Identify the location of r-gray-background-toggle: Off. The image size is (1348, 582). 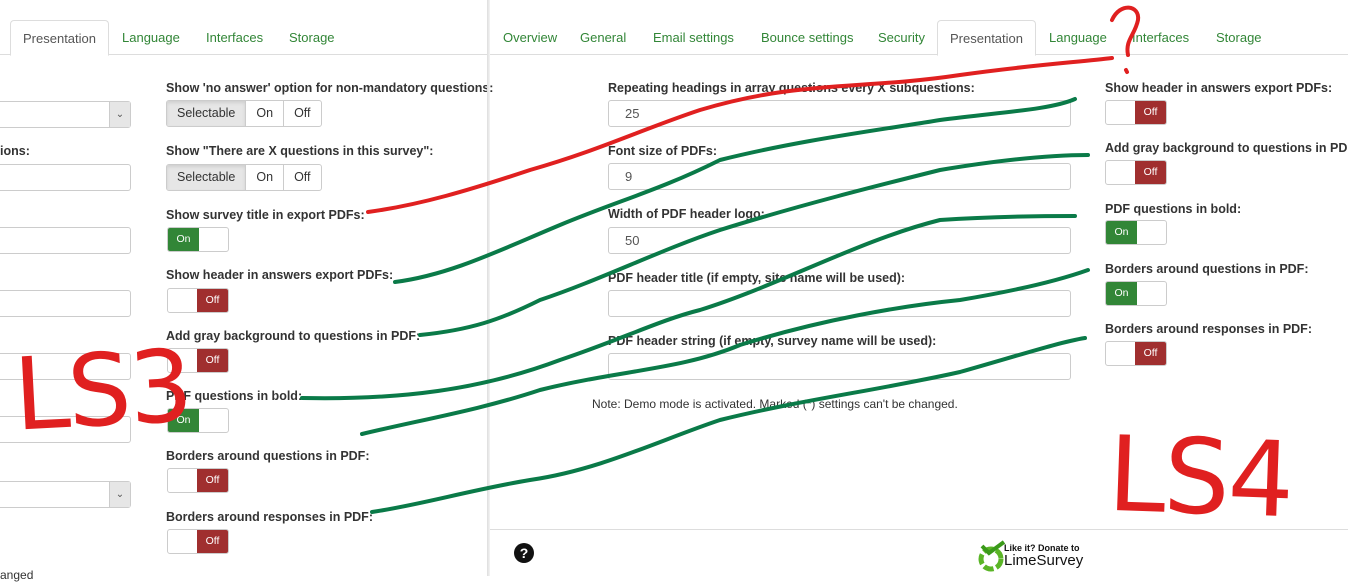
(1136, 172).